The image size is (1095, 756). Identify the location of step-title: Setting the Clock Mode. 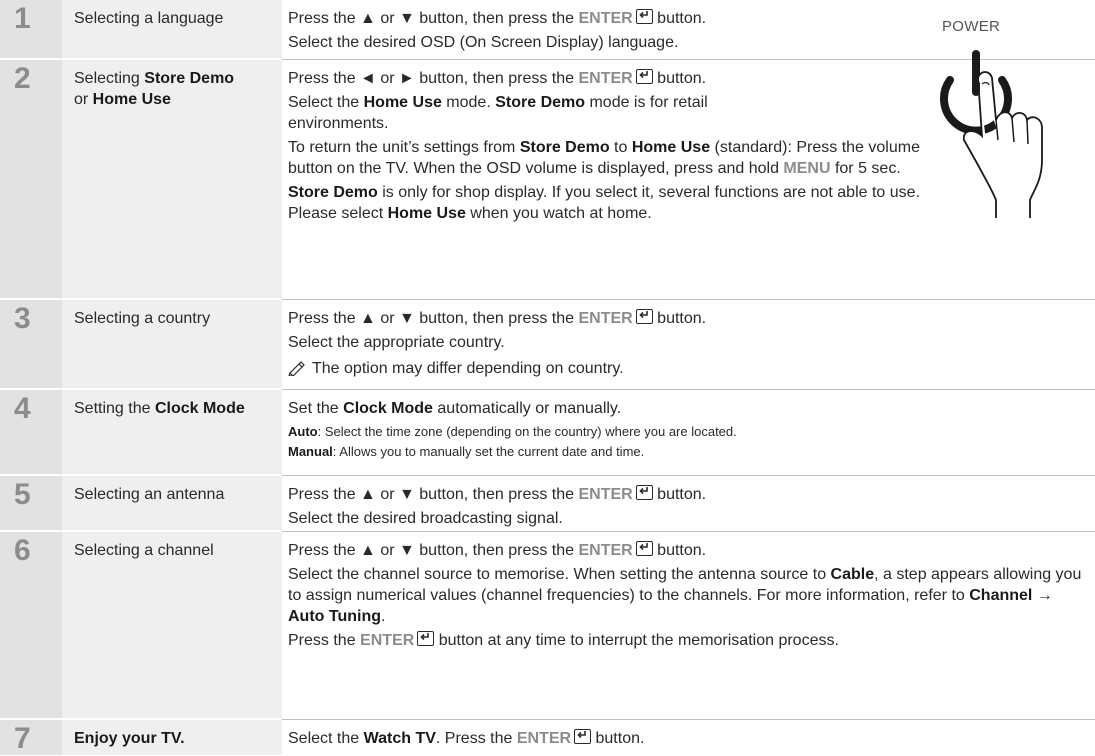
(172, 432).